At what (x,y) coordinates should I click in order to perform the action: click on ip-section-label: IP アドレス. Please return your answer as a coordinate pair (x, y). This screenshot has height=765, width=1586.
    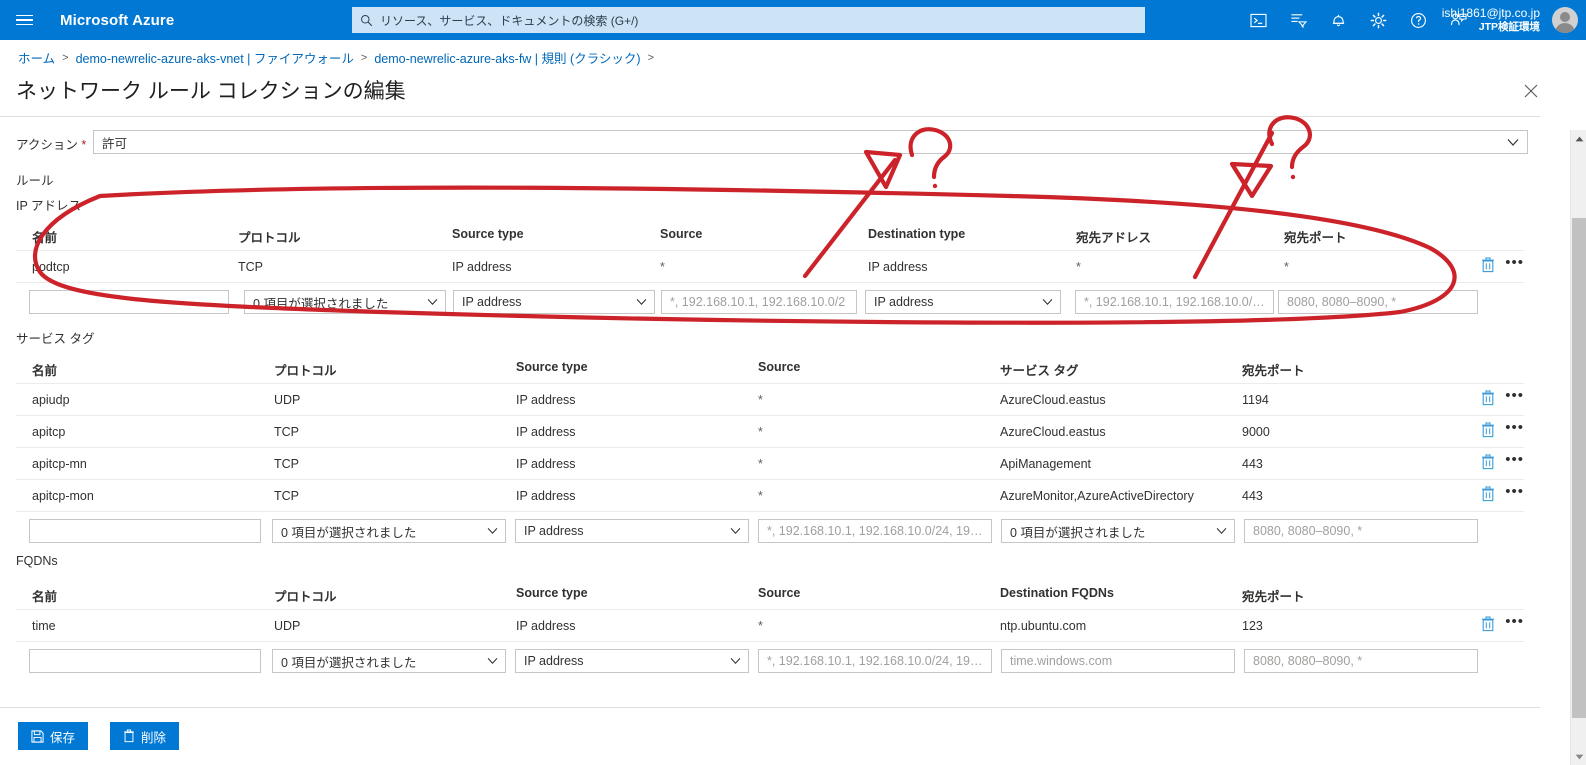
    Looking at the image, I should click on (49, 206).